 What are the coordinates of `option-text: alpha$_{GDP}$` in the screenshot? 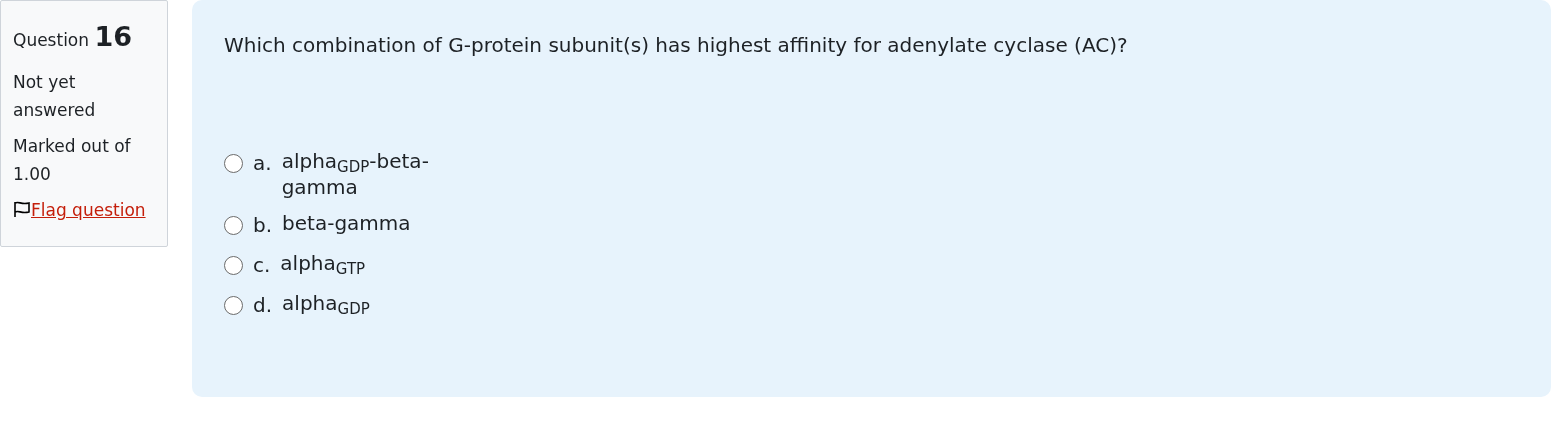 It's located at (326, 303).